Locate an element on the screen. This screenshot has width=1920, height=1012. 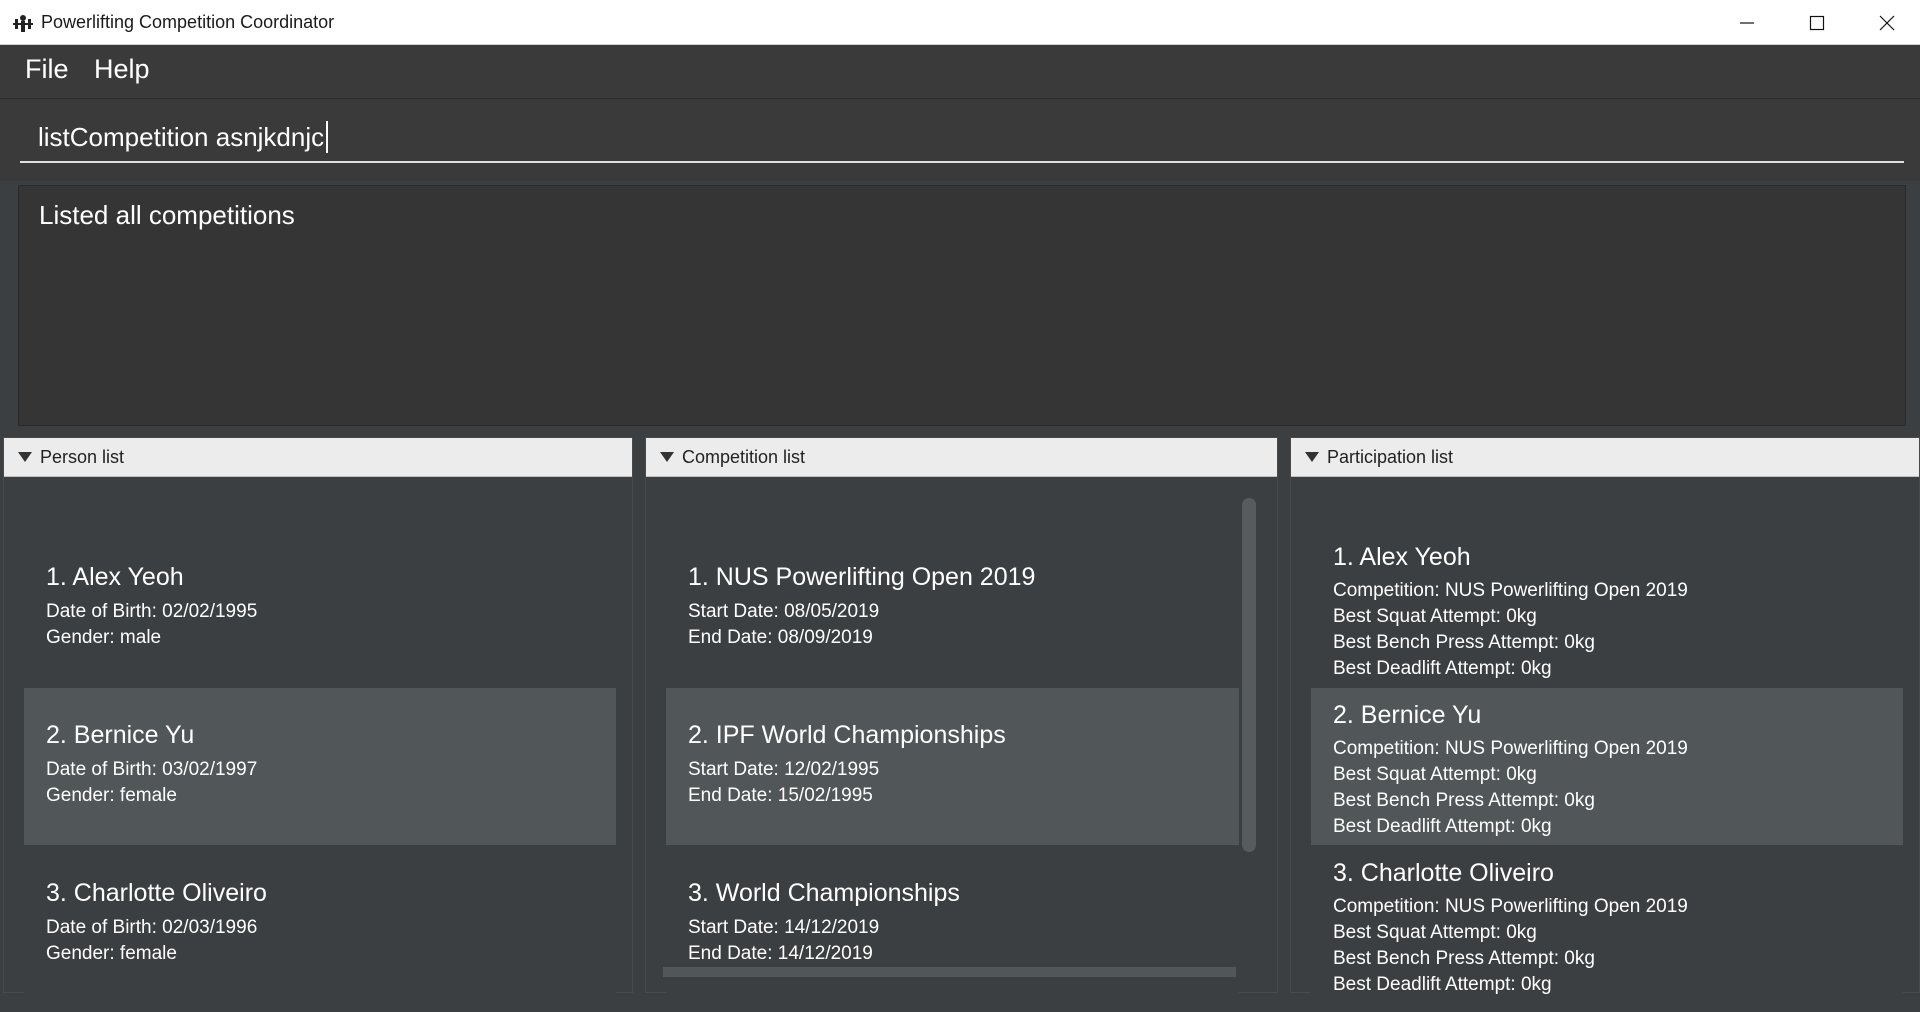
person-list-title: Person list is located at coordinates (82, 457).